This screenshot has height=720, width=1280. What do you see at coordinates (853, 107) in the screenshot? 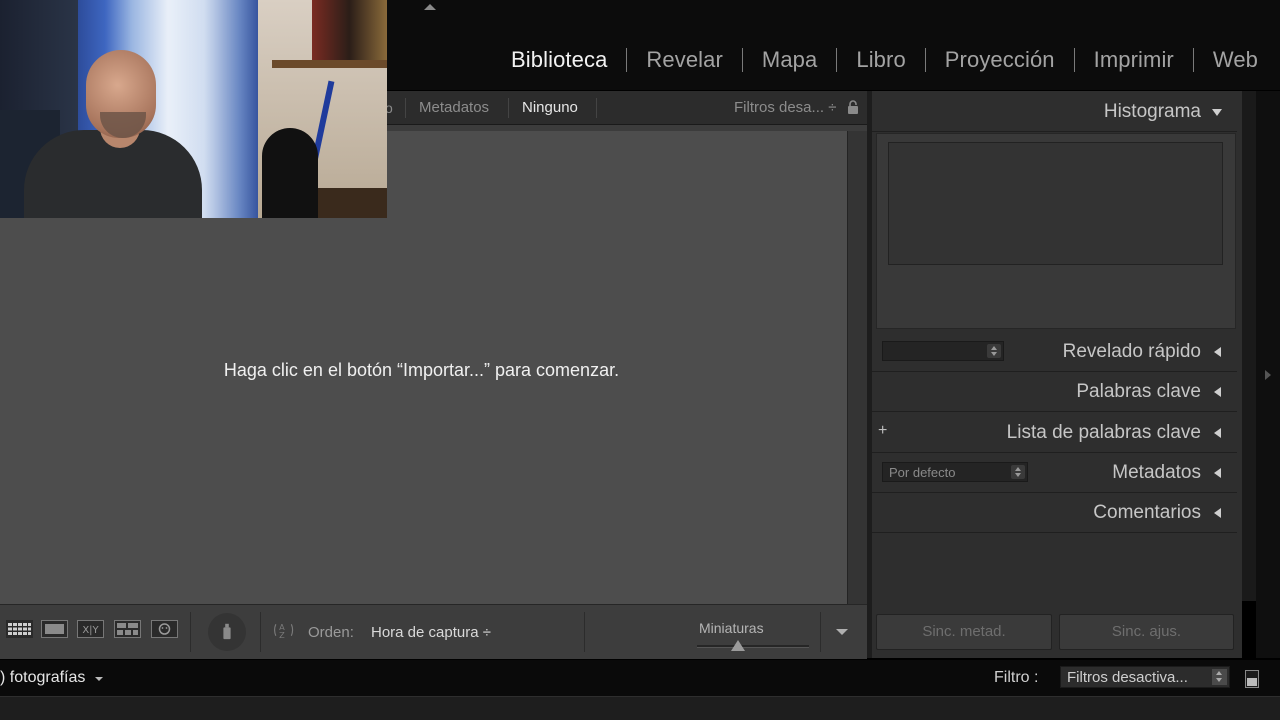
I see `lock-icon` at bounding box center [853, 107].